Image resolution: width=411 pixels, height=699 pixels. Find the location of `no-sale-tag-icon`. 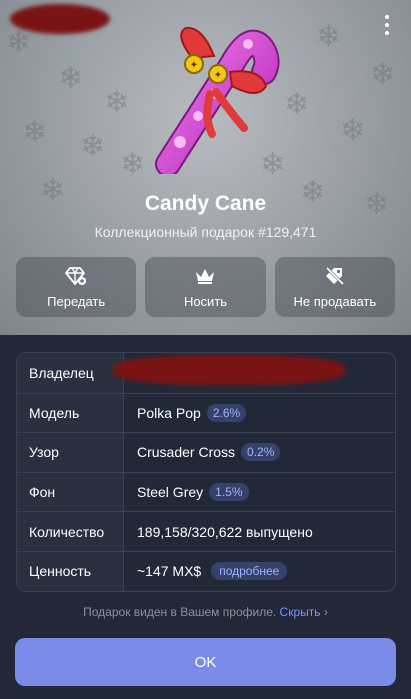

no-sale-tag-icon is located at coordinates (335, 276).